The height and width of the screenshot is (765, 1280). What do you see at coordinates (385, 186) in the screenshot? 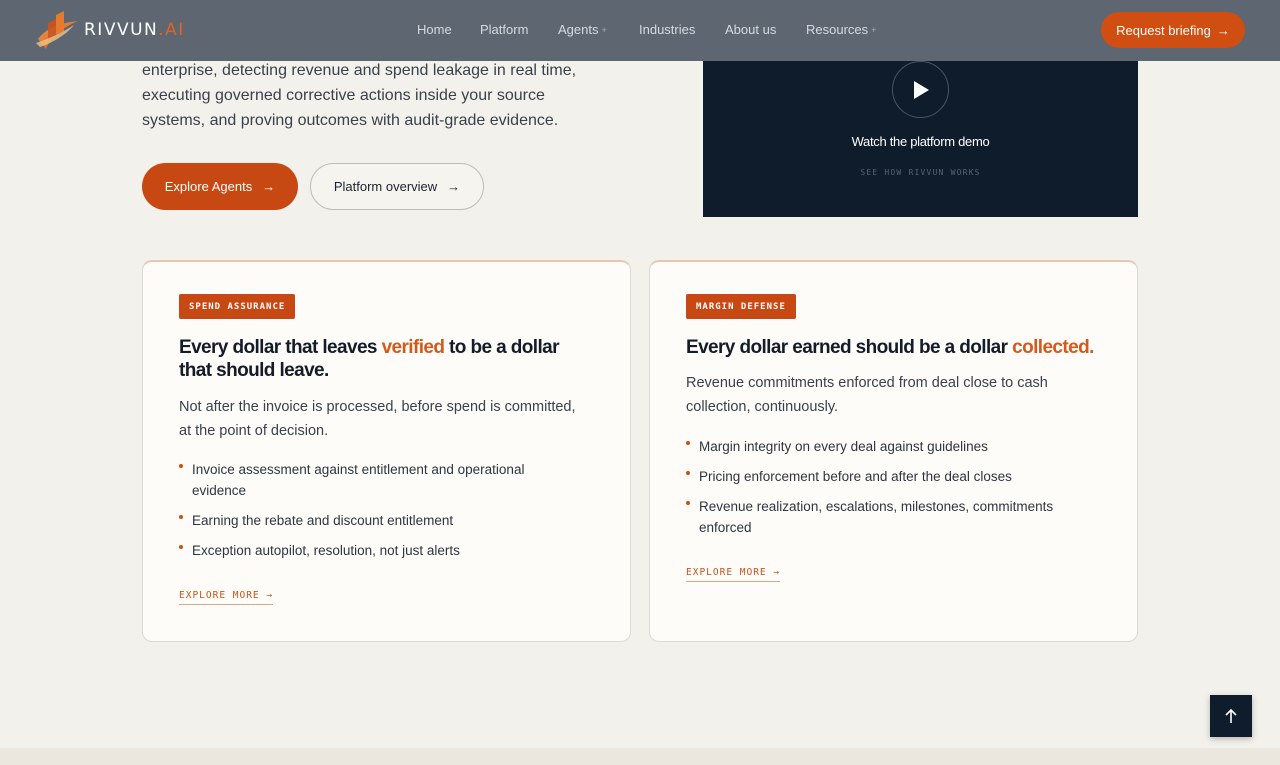
I see `platform-overview-label: Platform overview` at bounding box center [385, 186].